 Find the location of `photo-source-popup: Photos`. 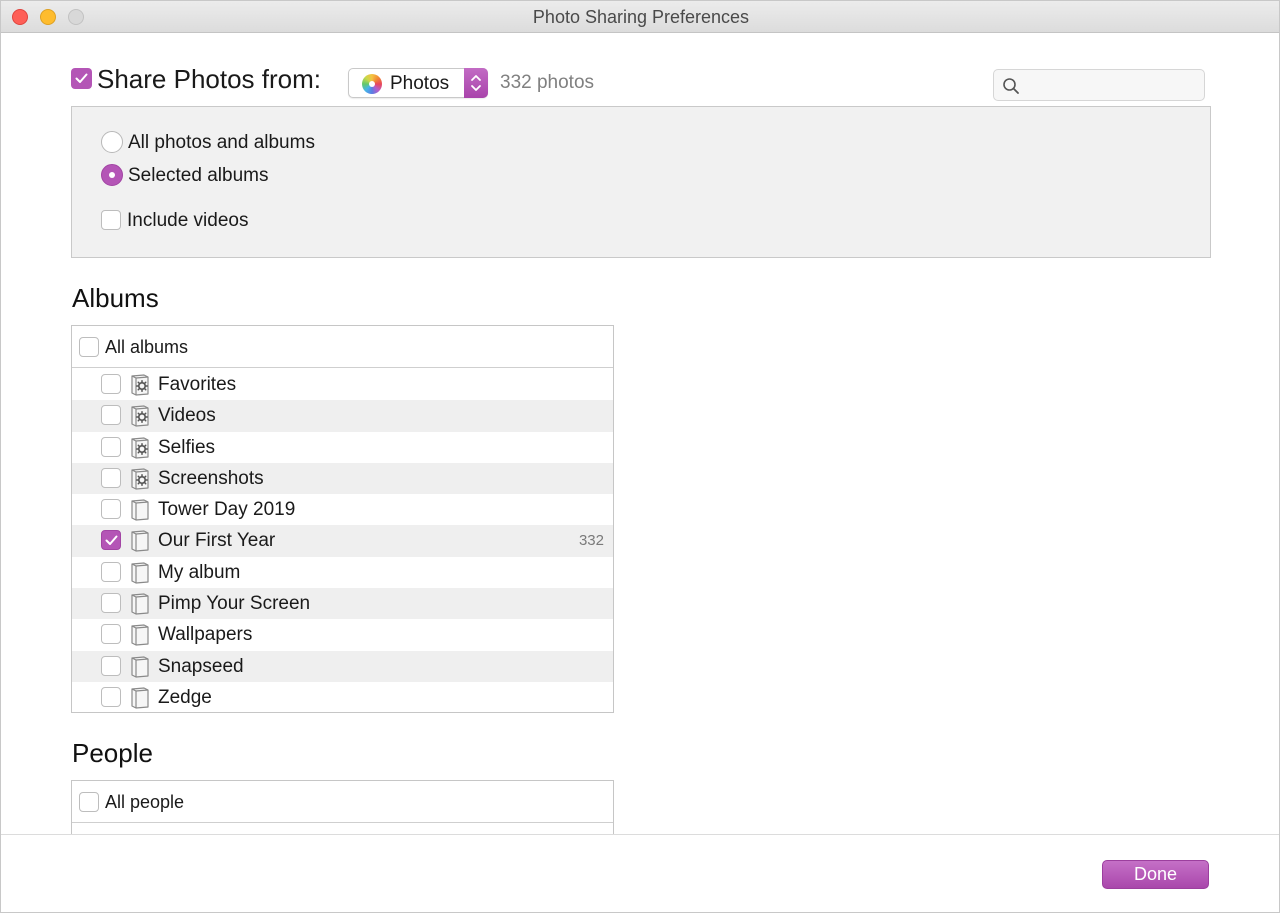

photo-source-popup: Photos is located at coordinates (418, 83).